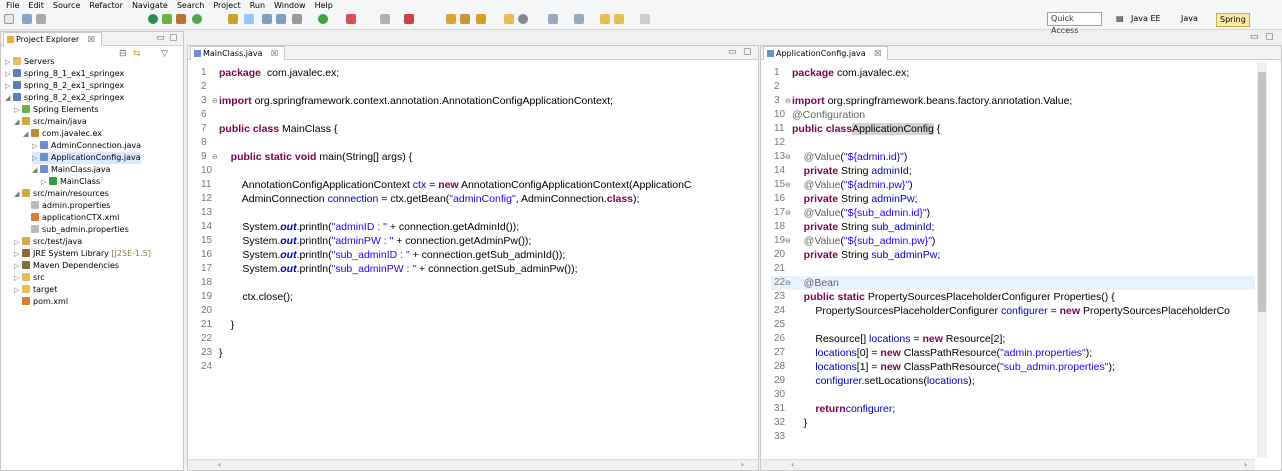 Image resolution: width=1282 pixels, height=471 pixels. What do you see at coordinates (351, 19) in the screenshot?
I see `run-config-icon` at bounding box center [351, 19].